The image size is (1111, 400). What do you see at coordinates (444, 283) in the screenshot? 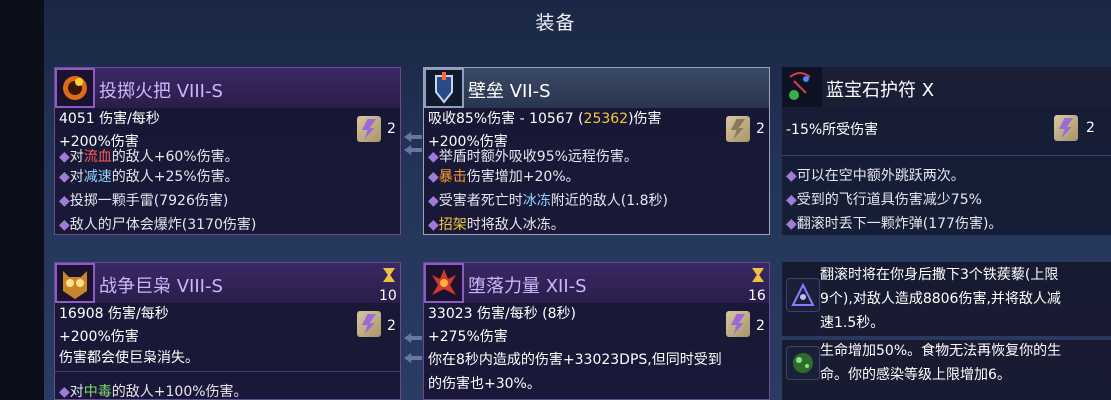
I see `corruption-icon` at bounding box center [444, 283].